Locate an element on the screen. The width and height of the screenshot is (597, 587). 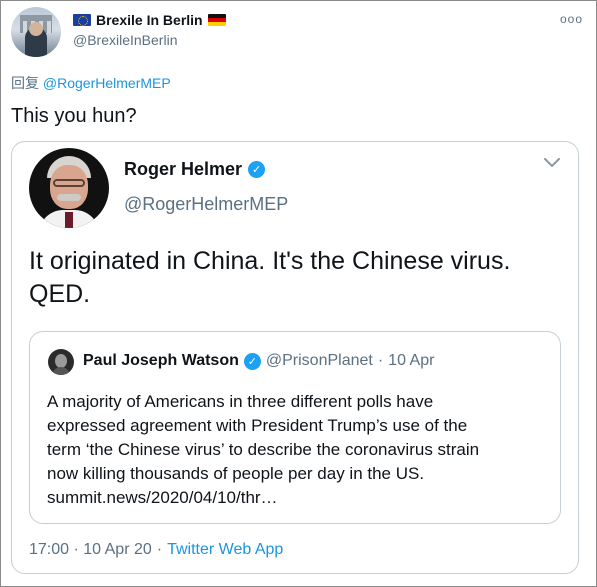
outer-tweet-text: This you hun? is located at coordinates (74, 116).